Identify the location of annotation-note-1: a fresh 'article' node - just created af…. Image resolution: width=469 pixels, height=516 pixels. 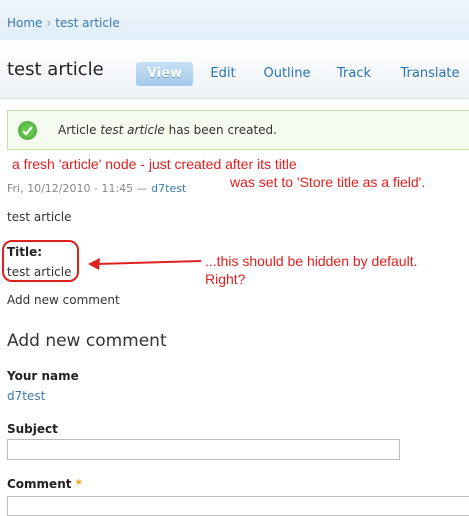
(154, 164).